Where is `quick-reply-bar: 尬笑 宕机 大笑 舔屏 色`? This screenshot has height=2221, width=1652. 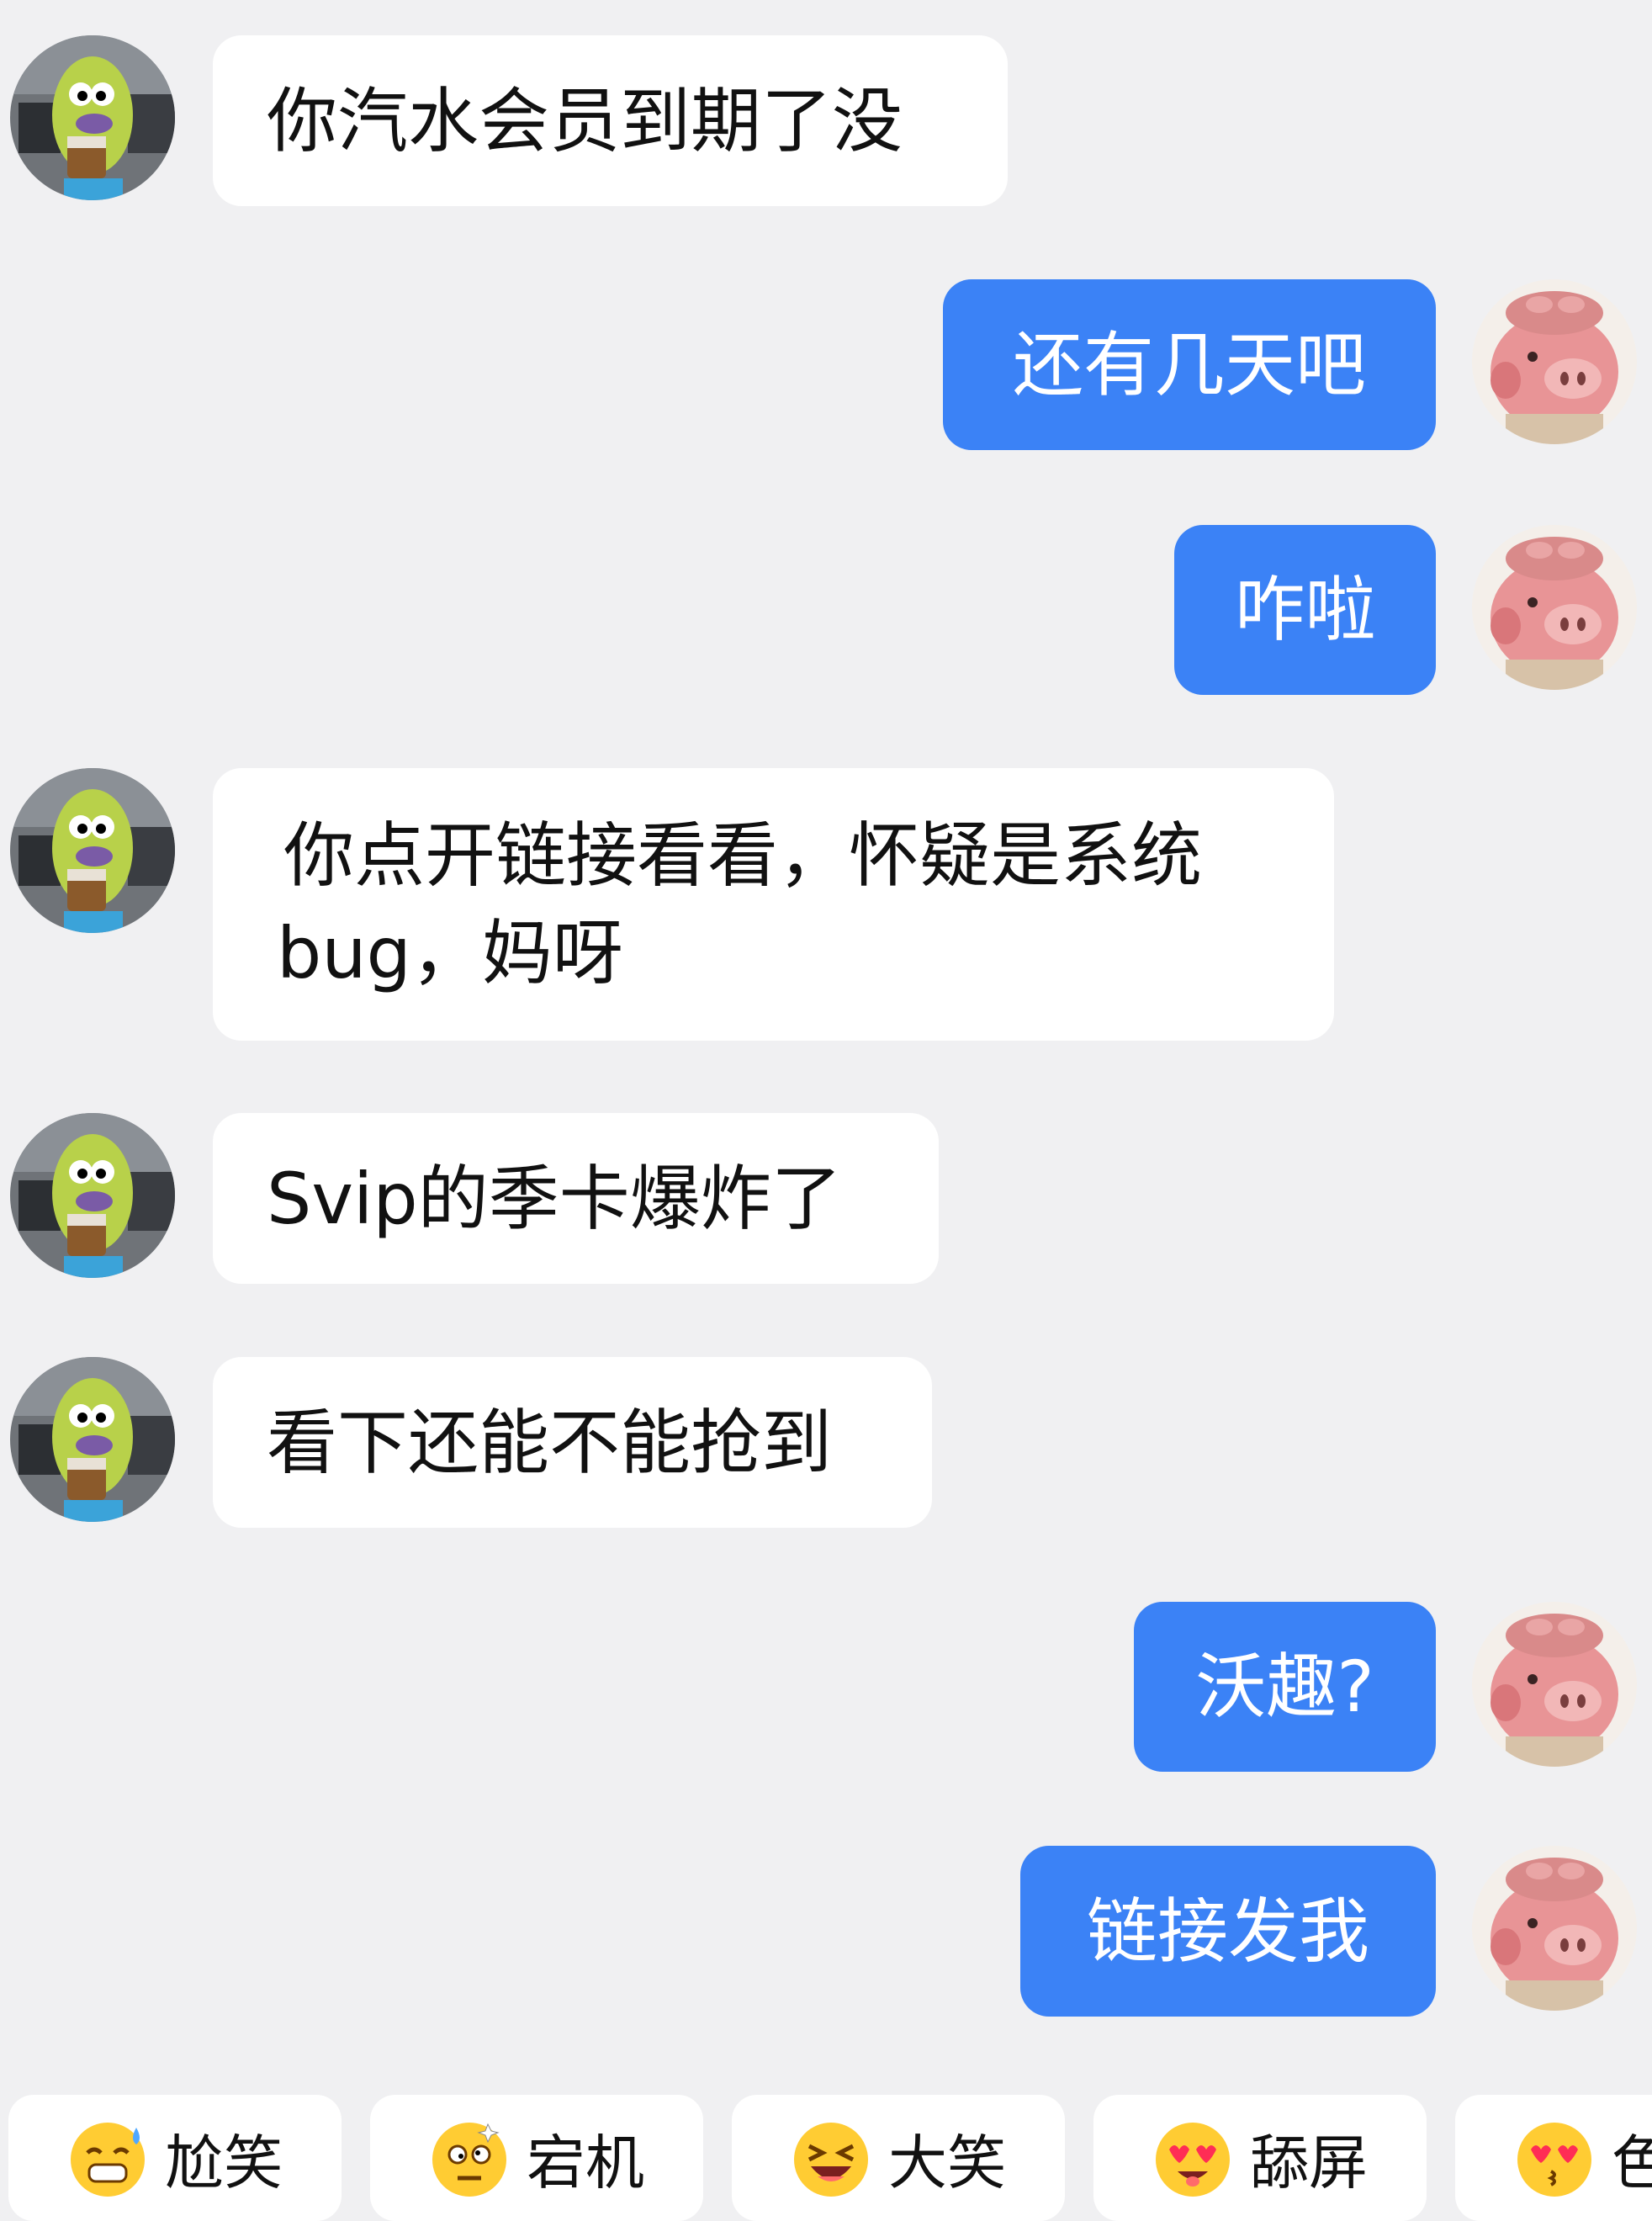
quick-reply-bar: 尬笑 宕机 大笑 舔屏 色 is located at coordinates (826, 2158).